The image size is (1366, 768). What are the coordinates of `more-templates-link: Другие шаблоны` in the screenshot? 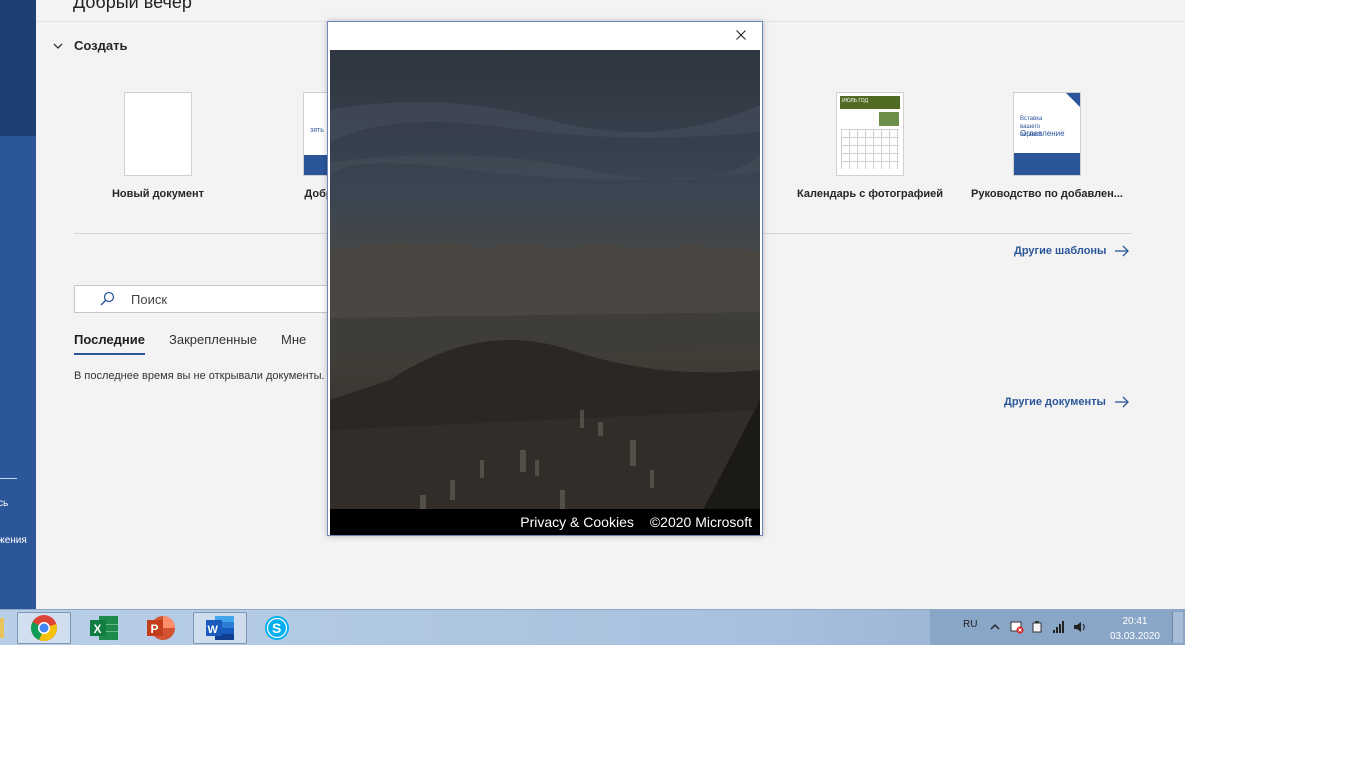 It's located at (1072, 251).